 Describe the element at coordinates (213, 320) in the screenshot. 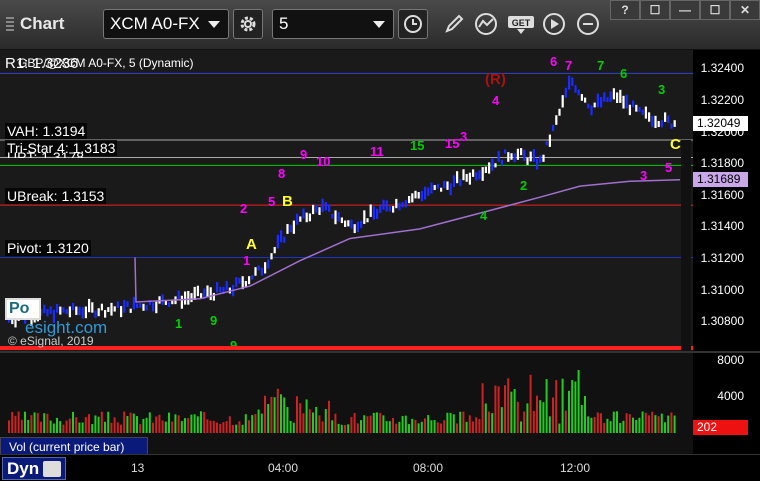

I see `count-mark: 9` at that location.